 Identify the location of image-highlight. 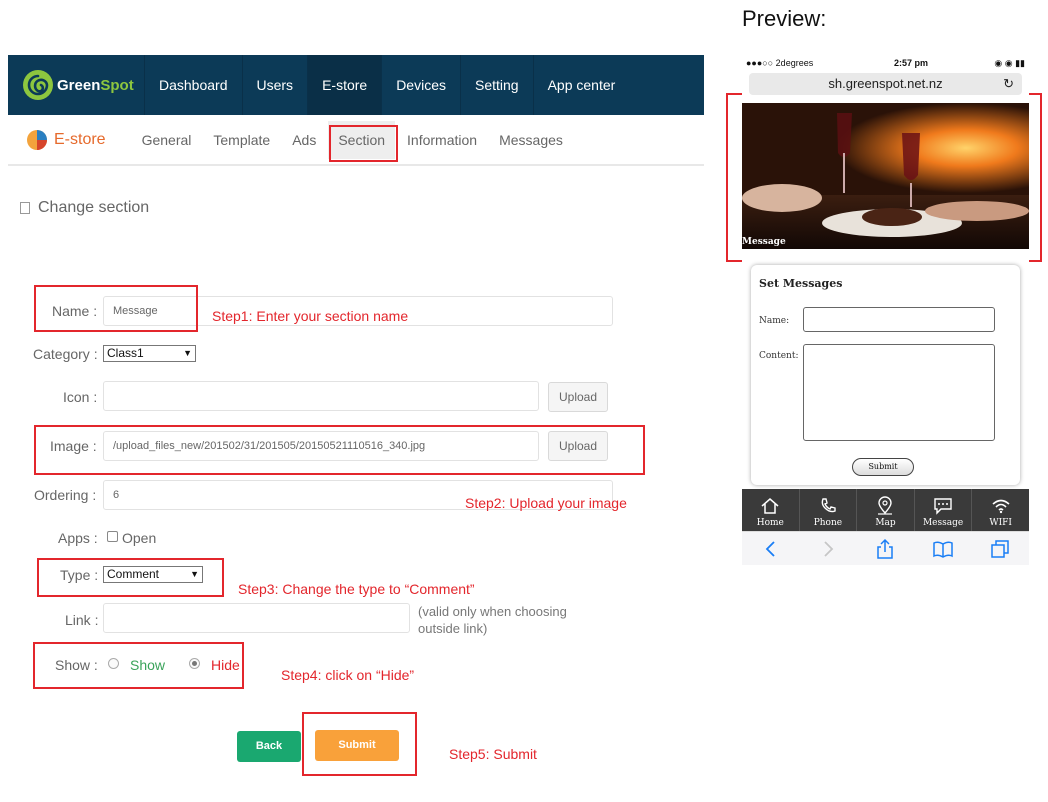
(339, 450).